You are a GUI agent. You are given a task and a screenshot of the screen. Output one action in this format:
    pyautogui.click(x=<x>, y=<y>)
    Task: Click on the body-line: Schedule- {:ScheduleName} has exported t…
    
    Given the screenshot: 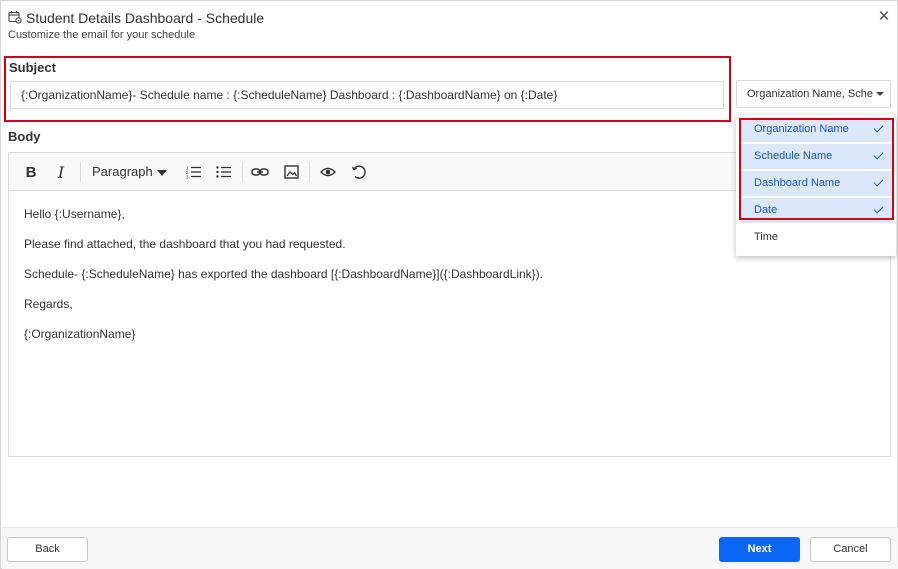 What is the action you would take?
    pyautogui.click(x=284, y=274)
    